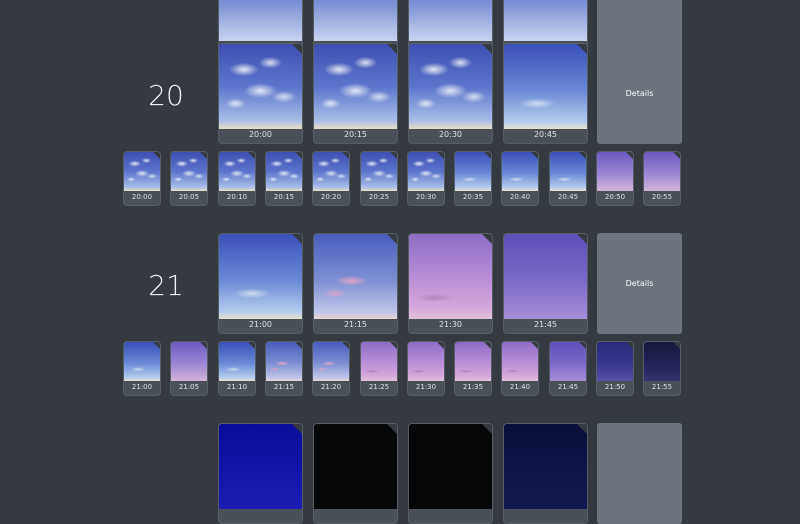  What do you see at coordinates (142, 368) in the screenshot?
I see `snapshot-thumbnail: 21:00` at bounding box center [142, 368].